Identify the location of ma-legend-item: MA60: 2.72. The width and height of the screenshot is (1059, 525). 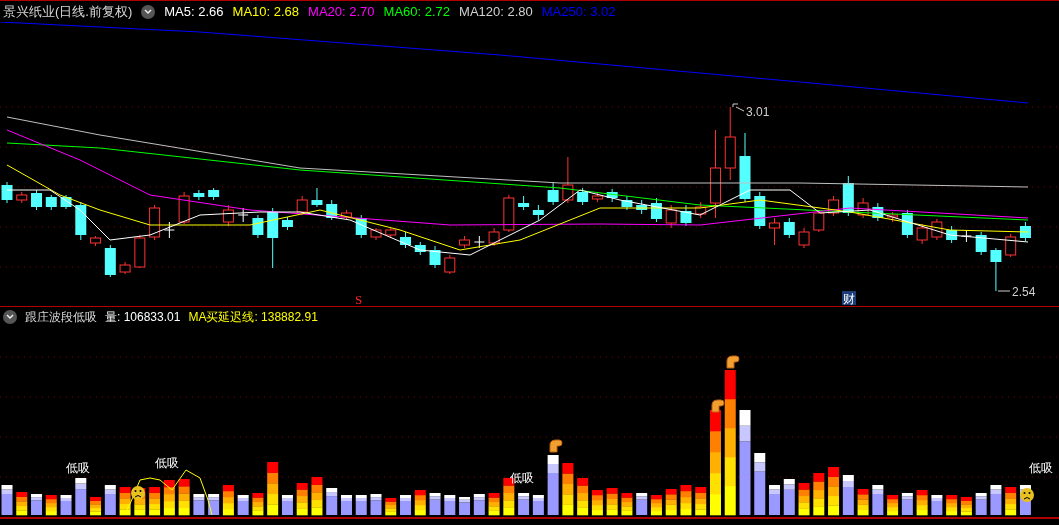
(417, 11).